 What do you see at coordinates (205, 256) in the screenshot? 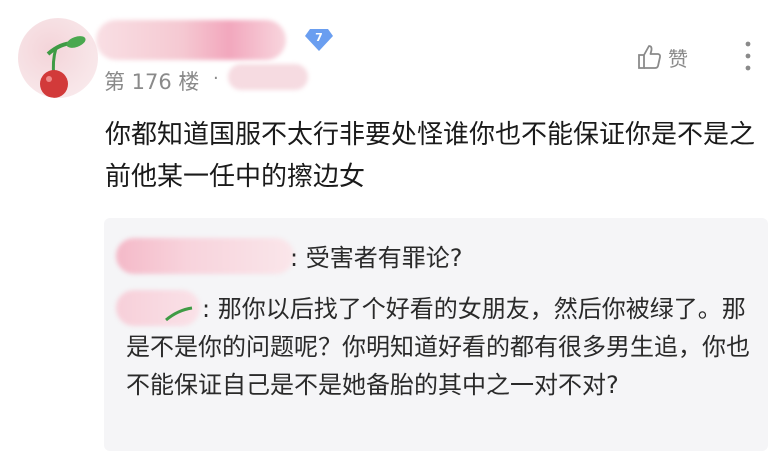
I see `reply-author-redacted` at bounding box center [205, 256].